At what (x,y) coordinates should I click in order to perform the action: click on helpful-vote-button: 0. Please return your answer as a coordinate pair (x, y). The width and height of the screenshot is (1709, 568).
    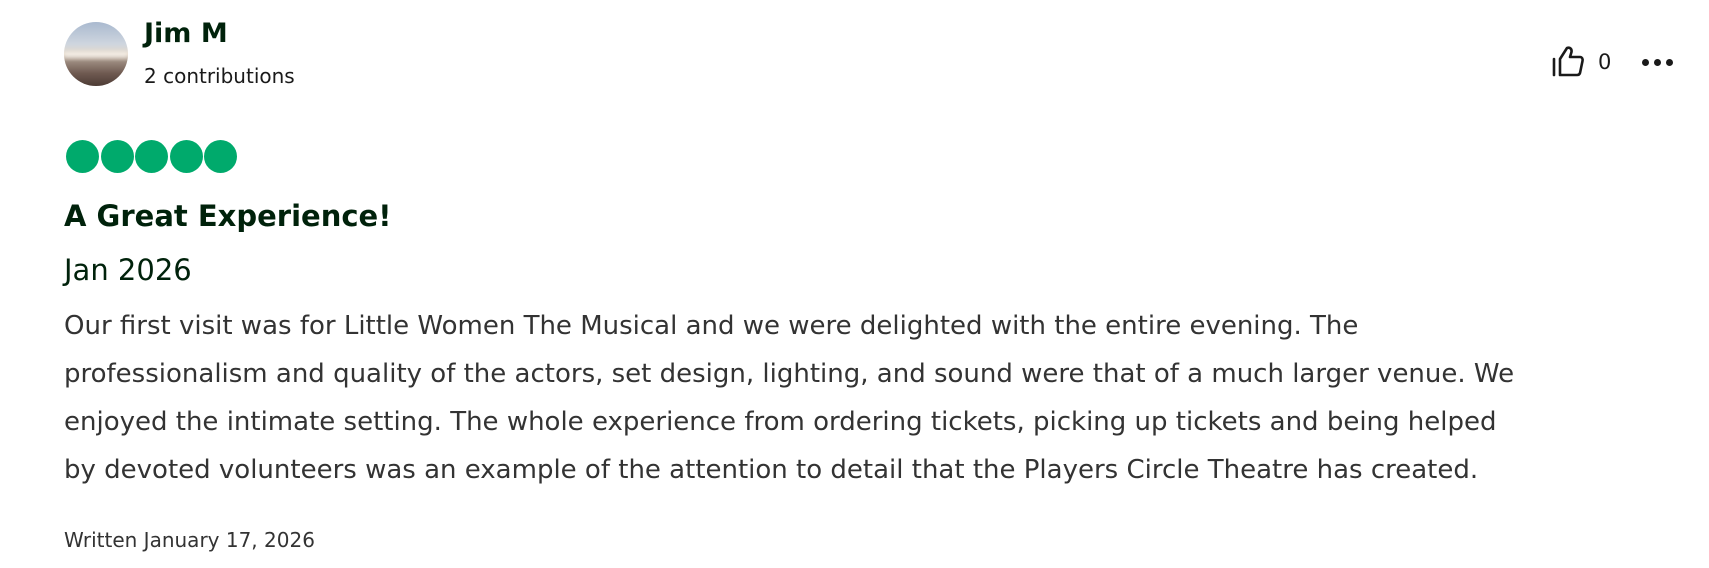
    Looking at the image, I should click on (1580, 62).